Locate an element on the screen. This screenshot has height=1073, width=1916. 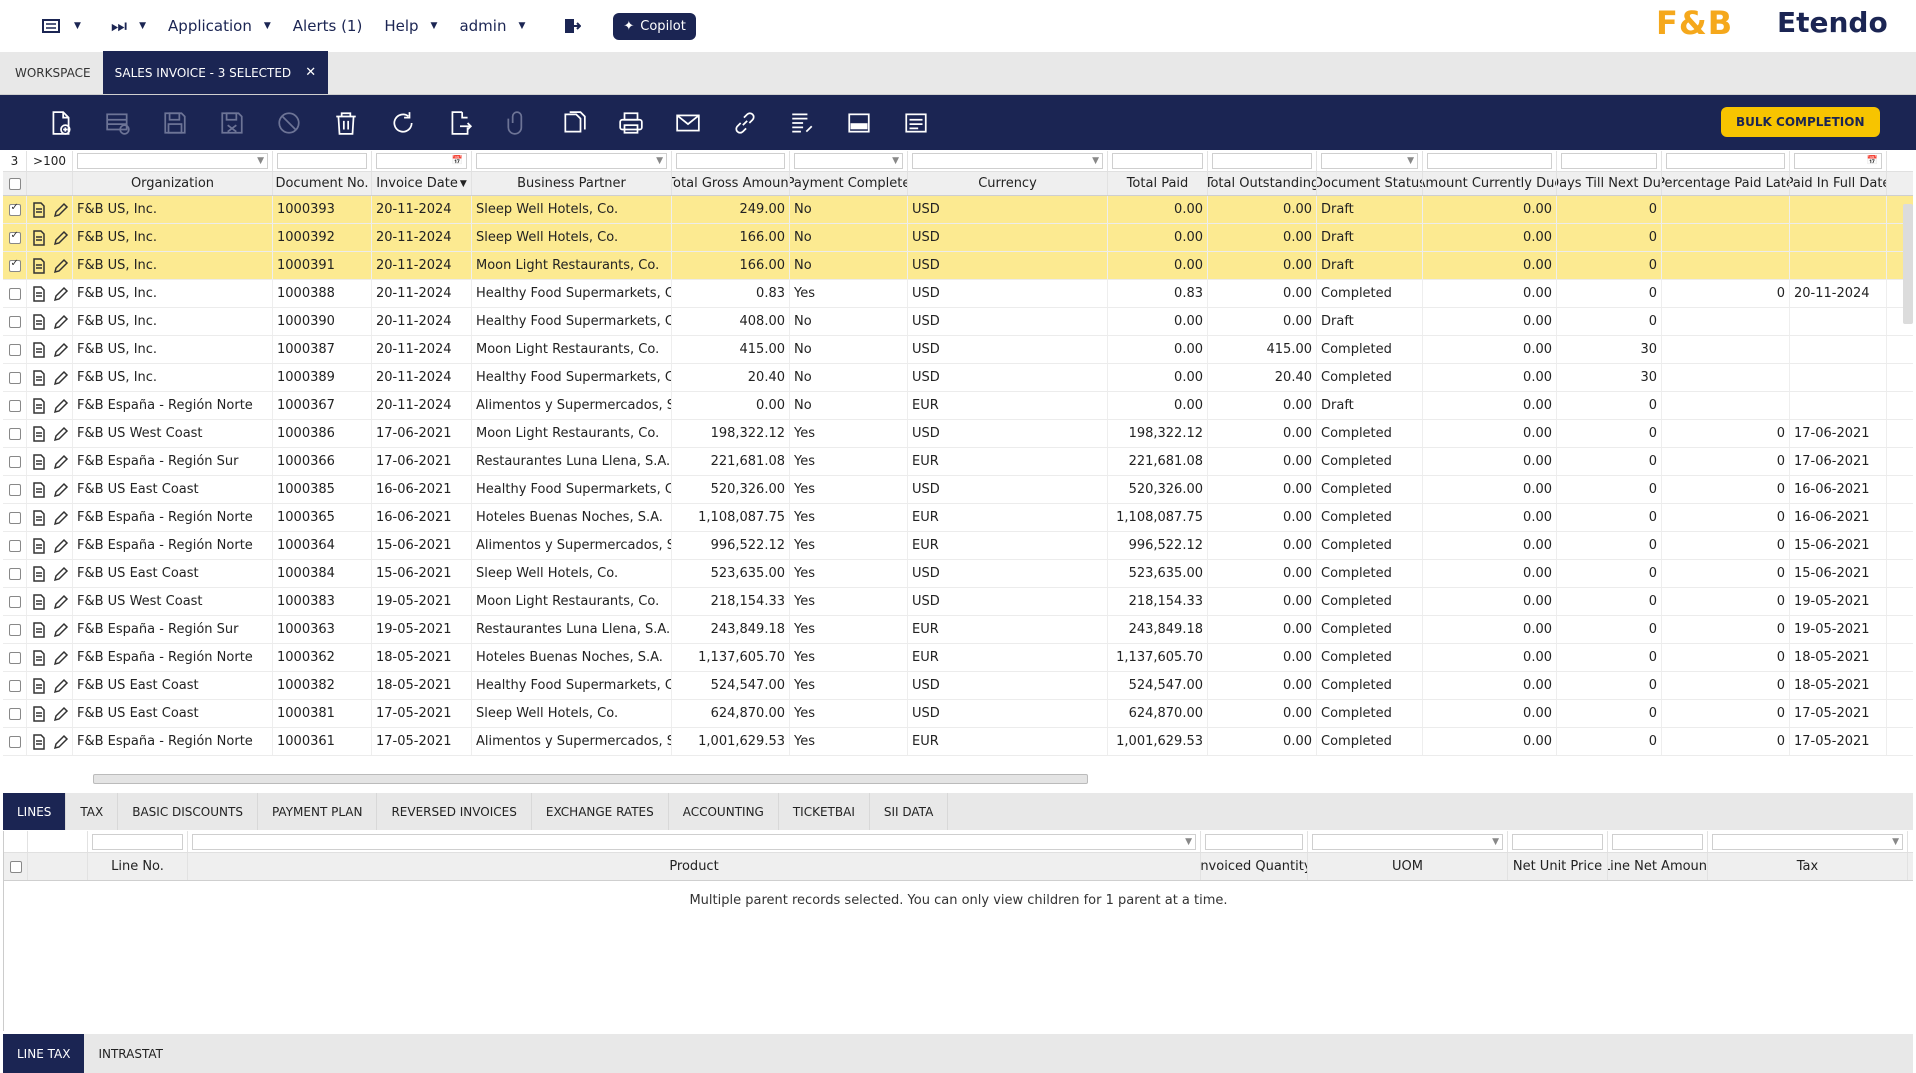
menu-button: ▼ is located at coordinates (61, 26).